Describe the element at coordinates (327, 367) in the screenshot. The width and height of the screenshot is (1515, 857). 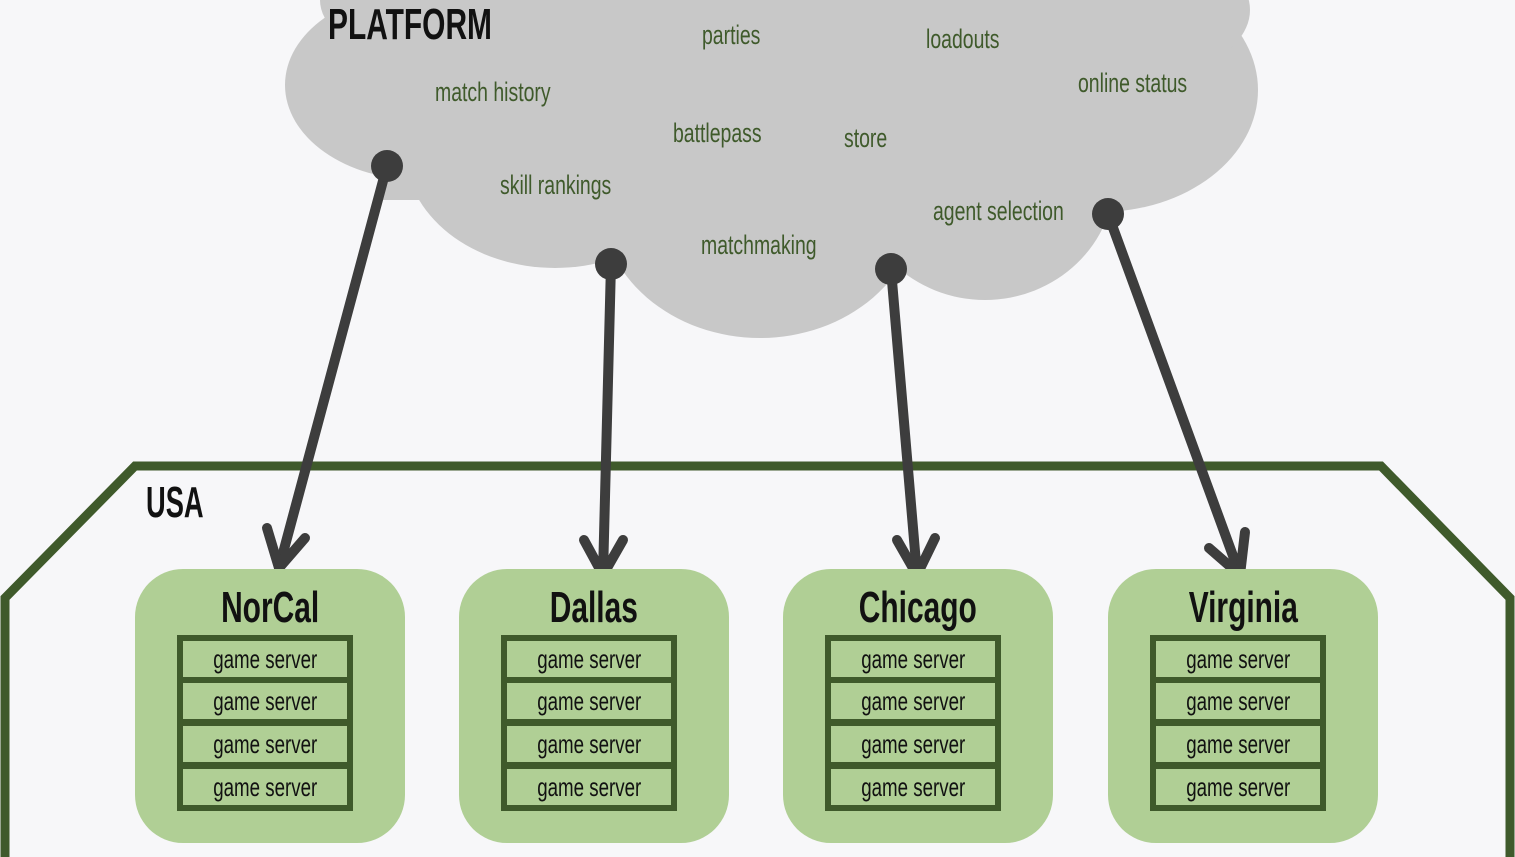
I see `arrow-to-norcal` at that location.